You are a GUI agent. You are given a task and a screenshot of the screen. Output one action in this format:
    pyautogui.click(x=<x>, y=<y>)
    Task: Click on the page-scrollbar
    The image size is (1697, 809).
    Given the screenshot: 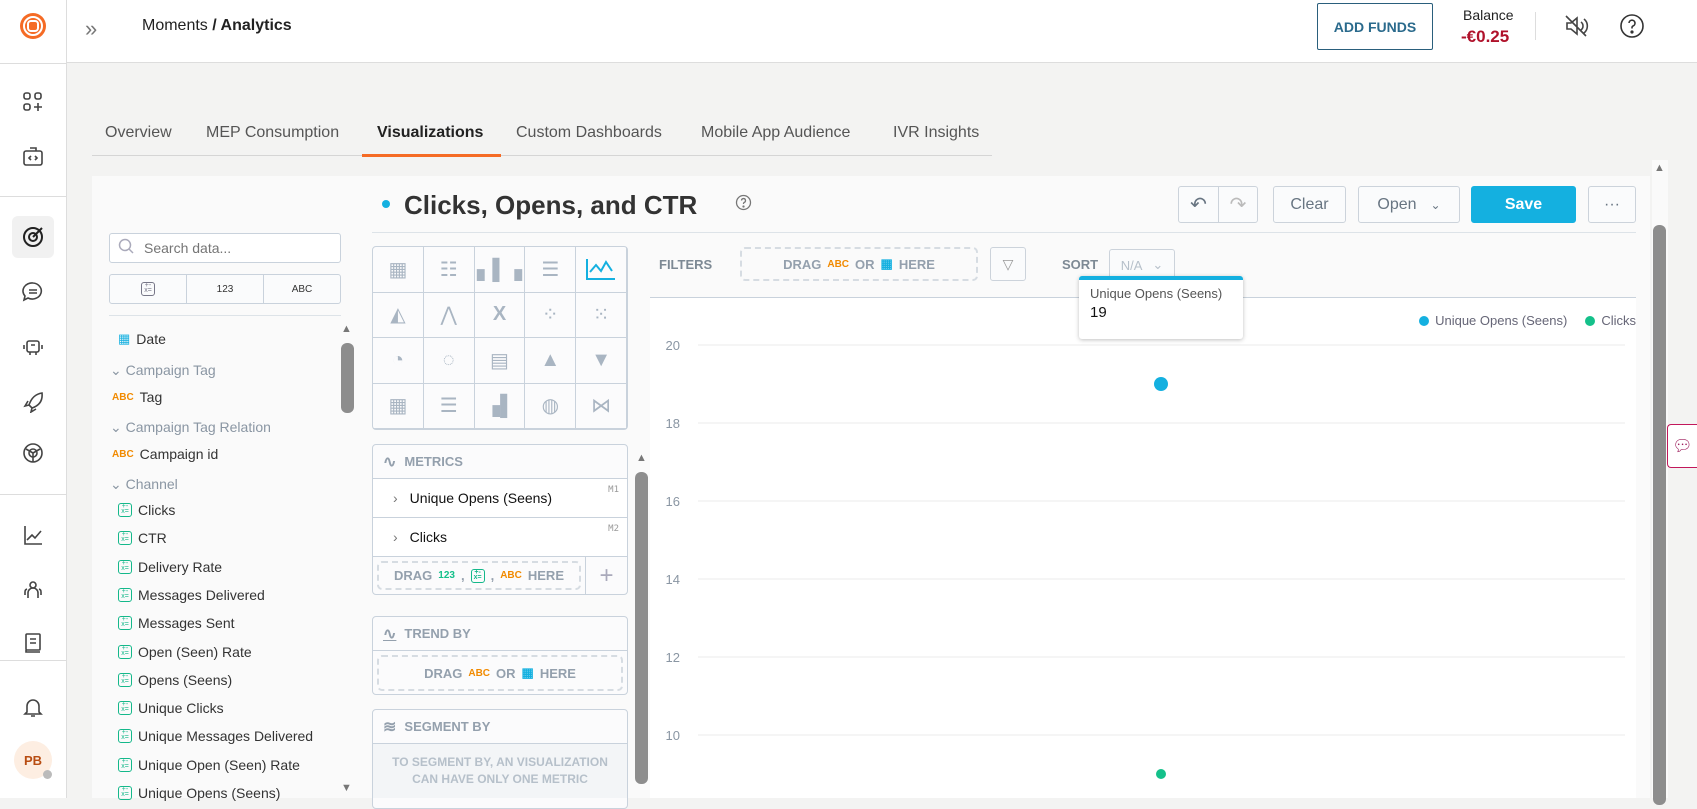 What is the action you would take?
    pyautogui.click(x=1659, y=515)
    